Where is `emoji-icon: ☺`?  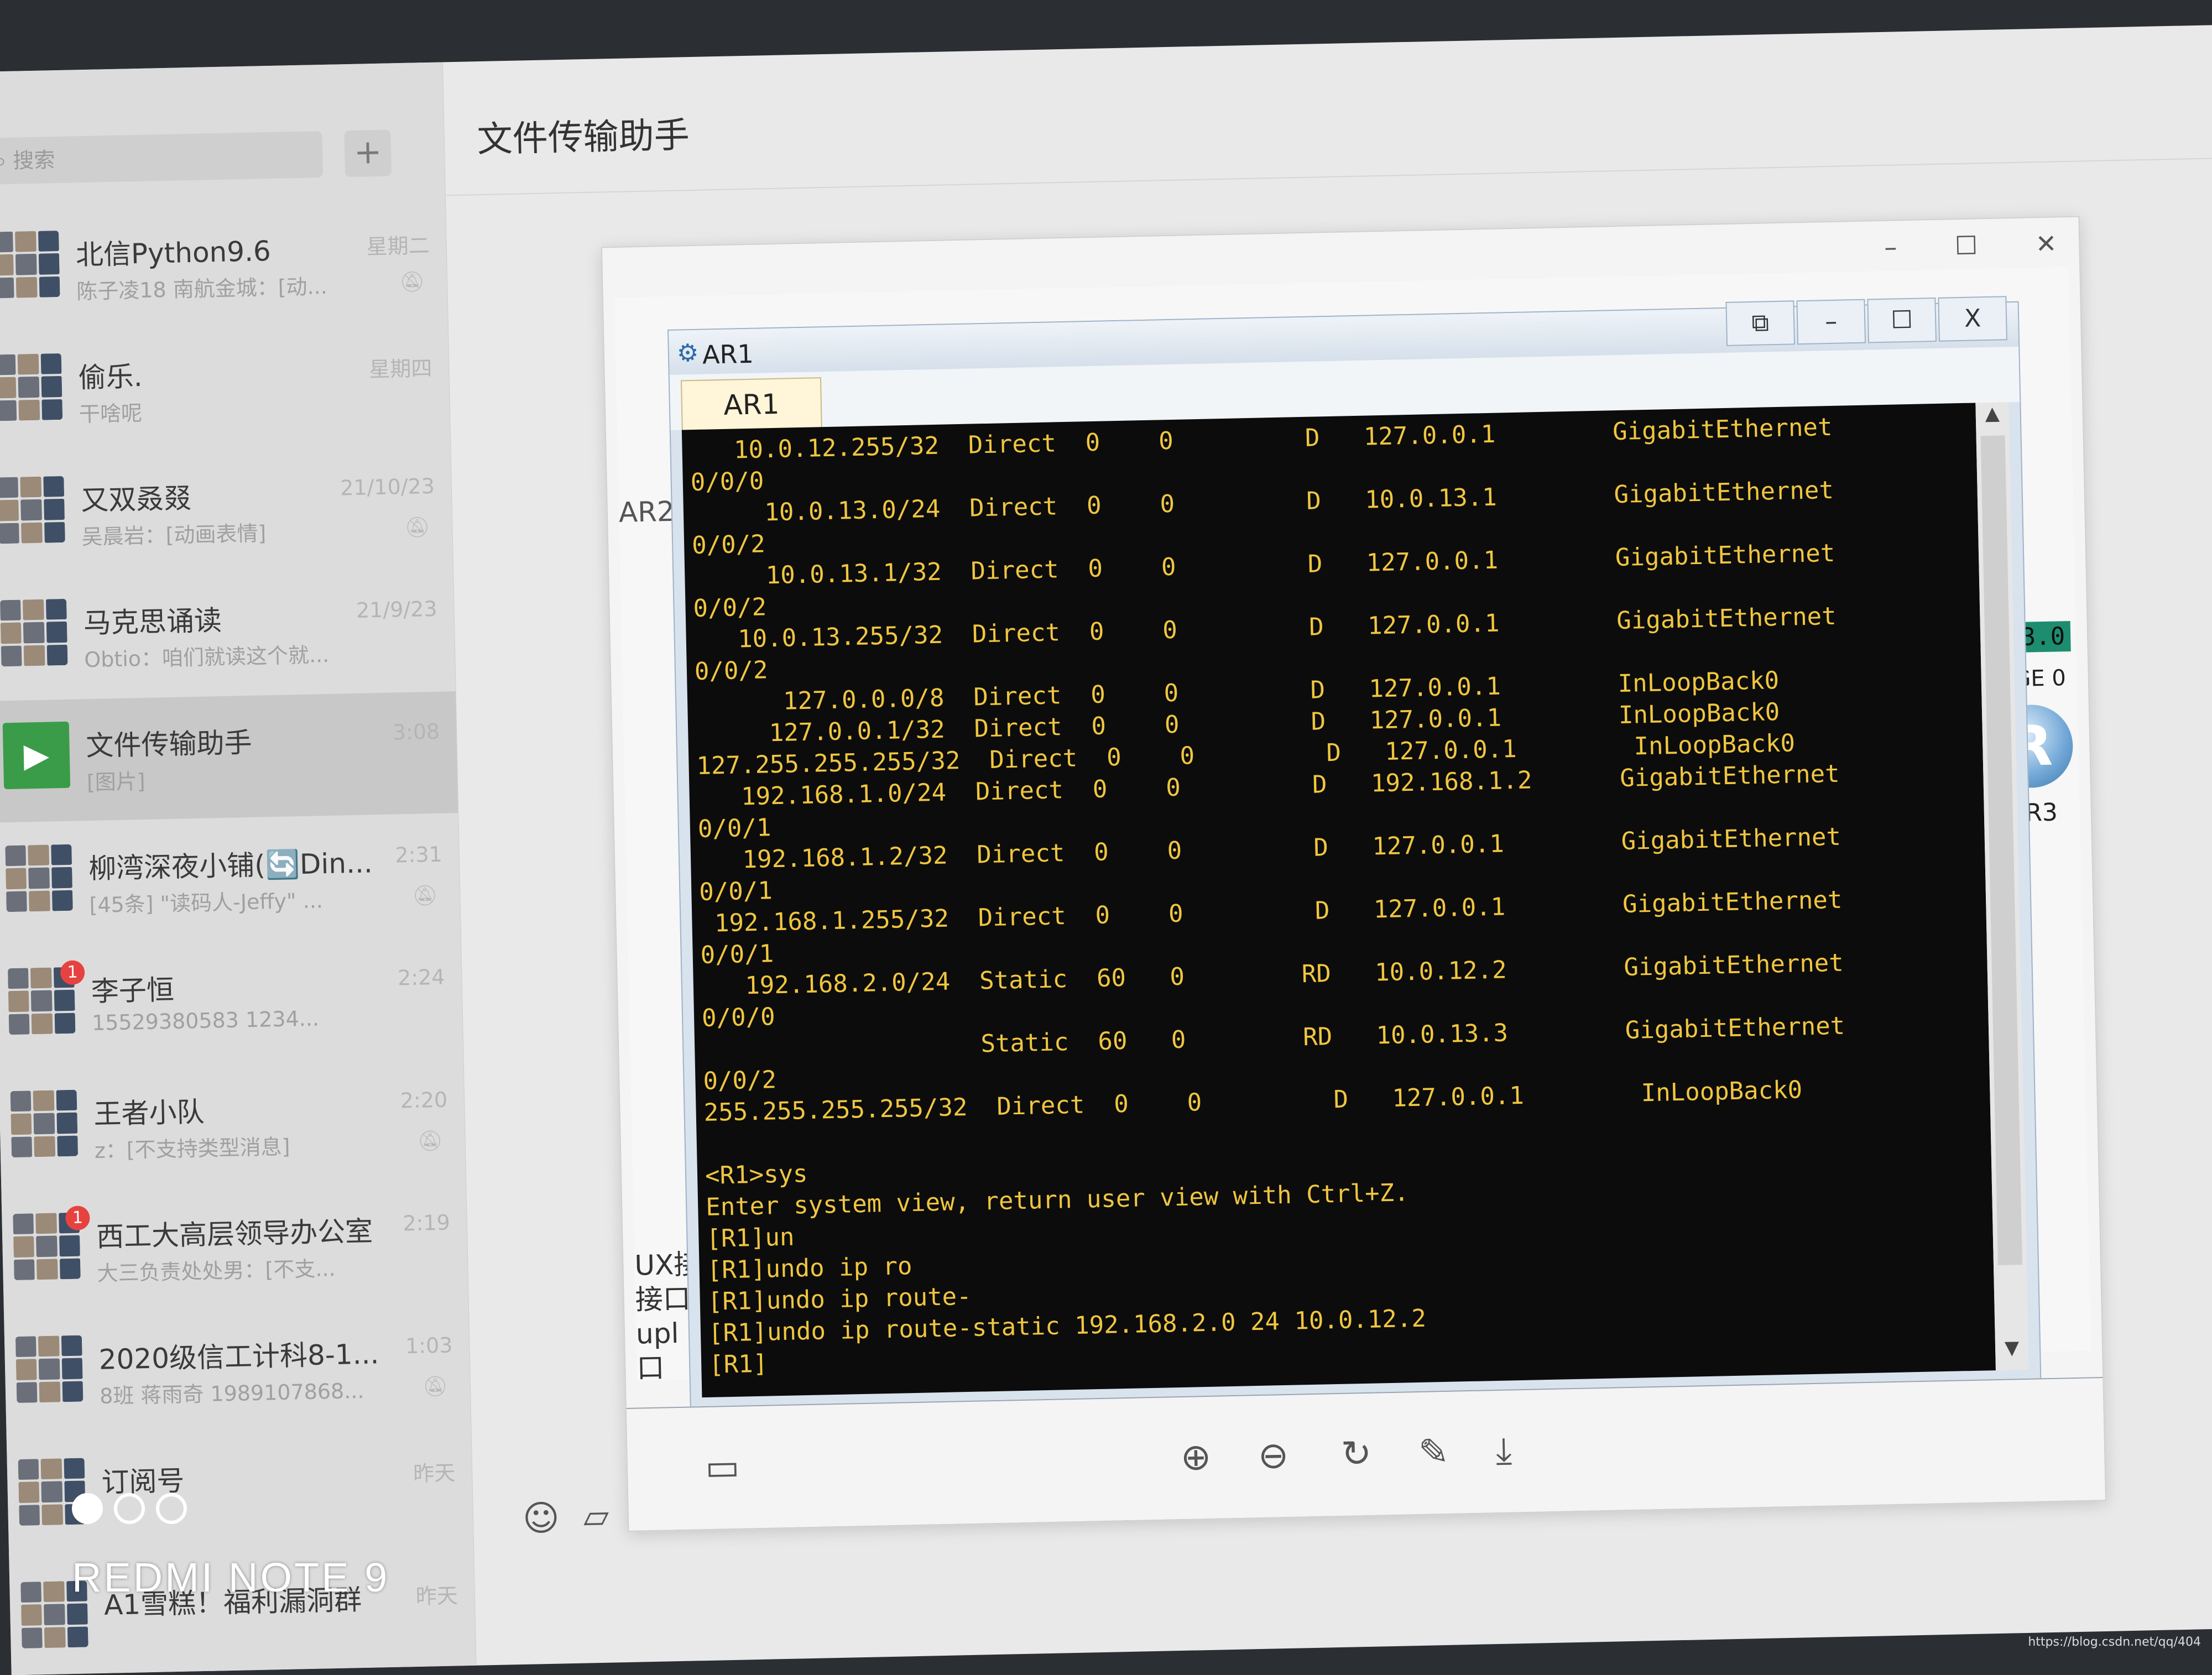
emoji-icon: ☺ is located at coordinates (541, 1519).